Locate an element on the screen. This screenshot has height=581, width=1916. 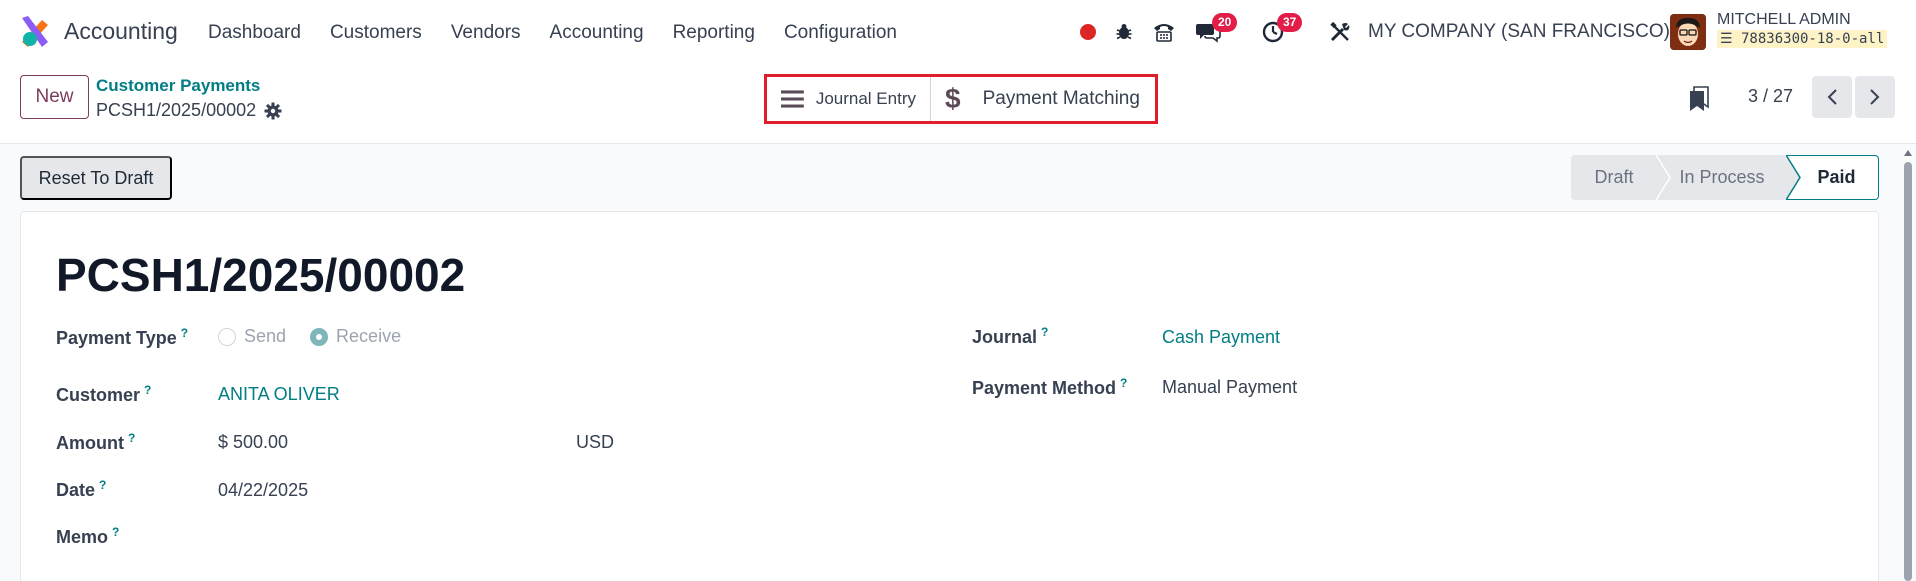
payment-method-field: Manual Payment is located at coordinates (1229, 387).